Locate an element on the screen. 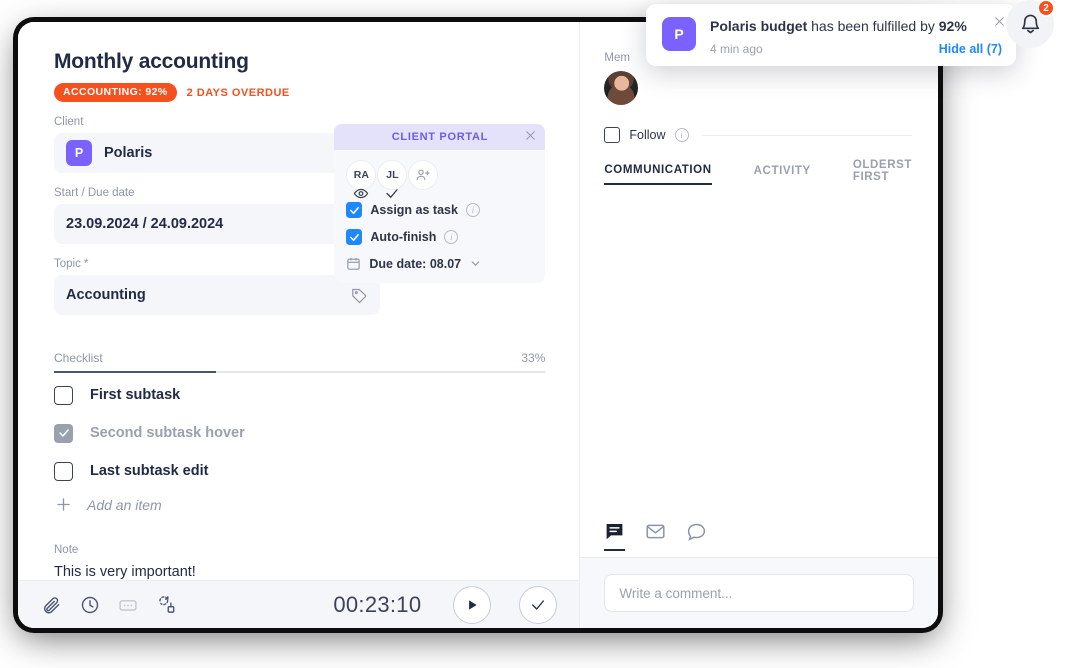 This screenshot has width=1065, height=668. complete-task-button is located at coordinates (538, 604).